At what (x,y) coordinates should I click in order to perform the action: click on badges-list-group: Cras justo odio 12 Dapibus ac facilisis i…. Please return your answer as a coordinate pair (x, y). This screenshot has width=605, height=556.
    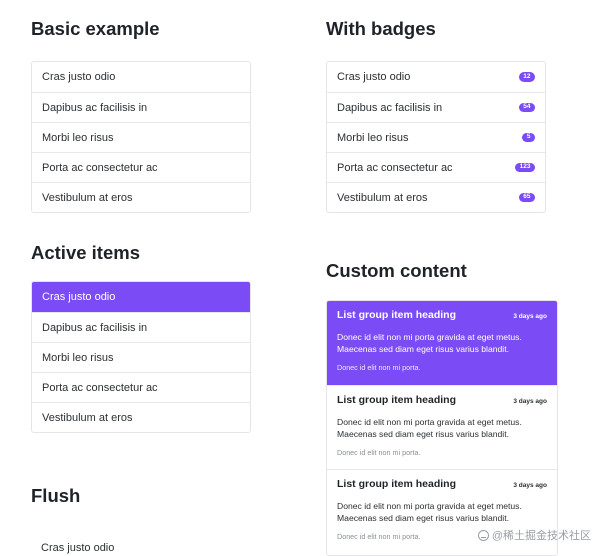
    Looking at the image, I should click on (436, 137).